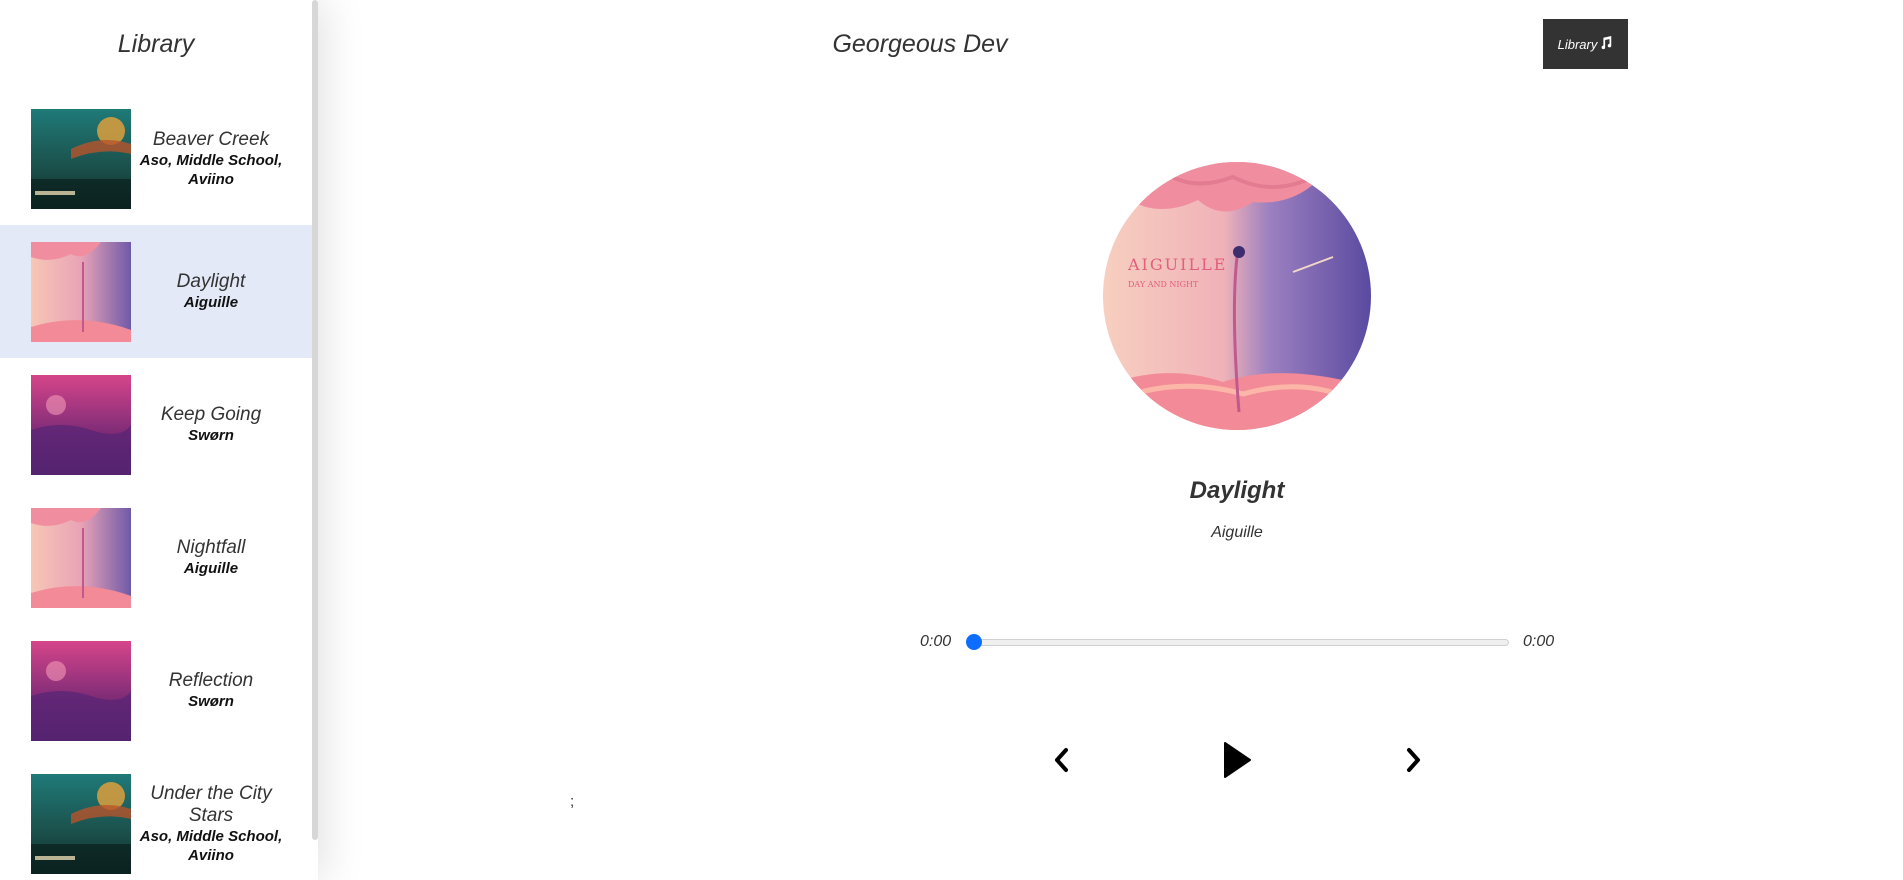 Image resolution: width=1903 pixels, height=880 pixels. I want to click on svg-text: AIGUILLE, so click(1177, 264).